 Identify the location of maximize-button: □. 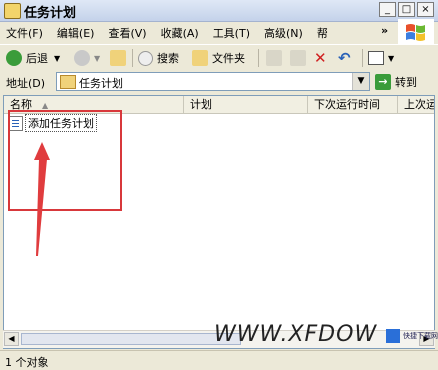
(406, 9).